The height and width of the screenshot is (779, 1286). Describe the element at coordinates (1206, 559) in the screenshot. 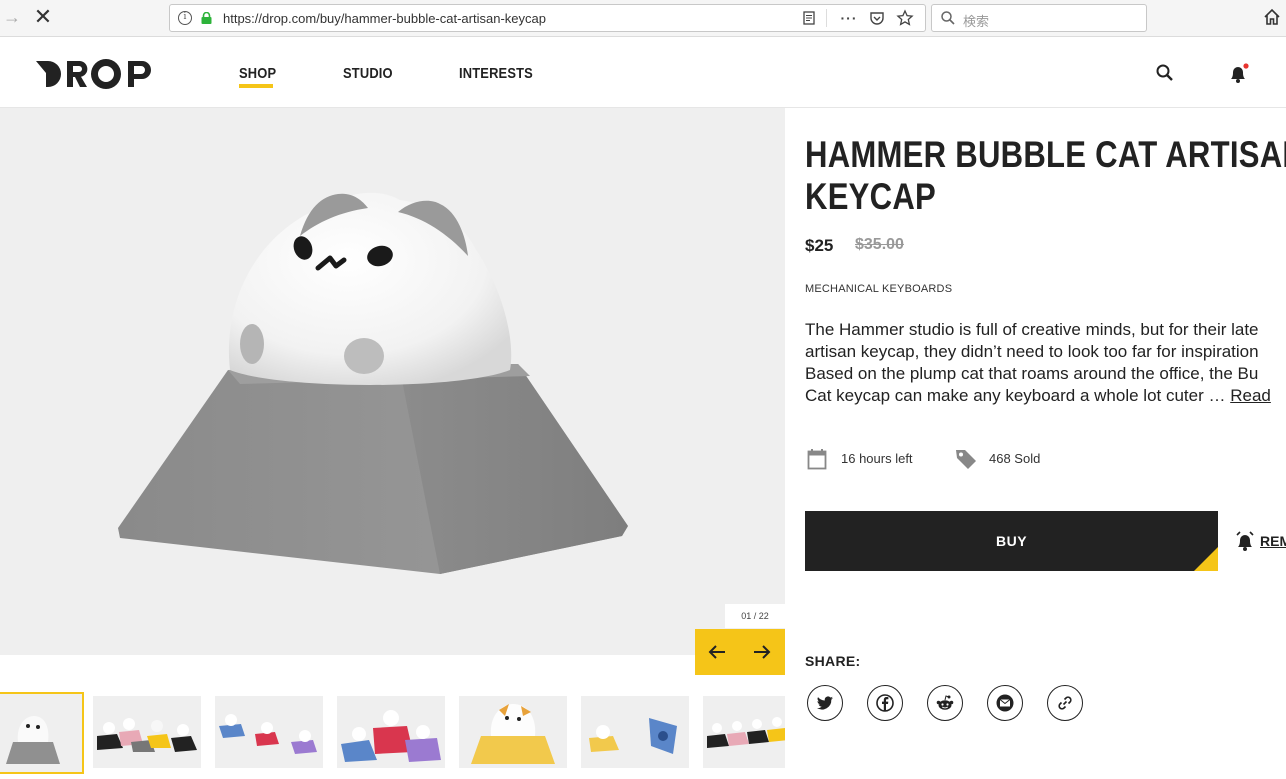

I see `buy-corner-accent` at that location.